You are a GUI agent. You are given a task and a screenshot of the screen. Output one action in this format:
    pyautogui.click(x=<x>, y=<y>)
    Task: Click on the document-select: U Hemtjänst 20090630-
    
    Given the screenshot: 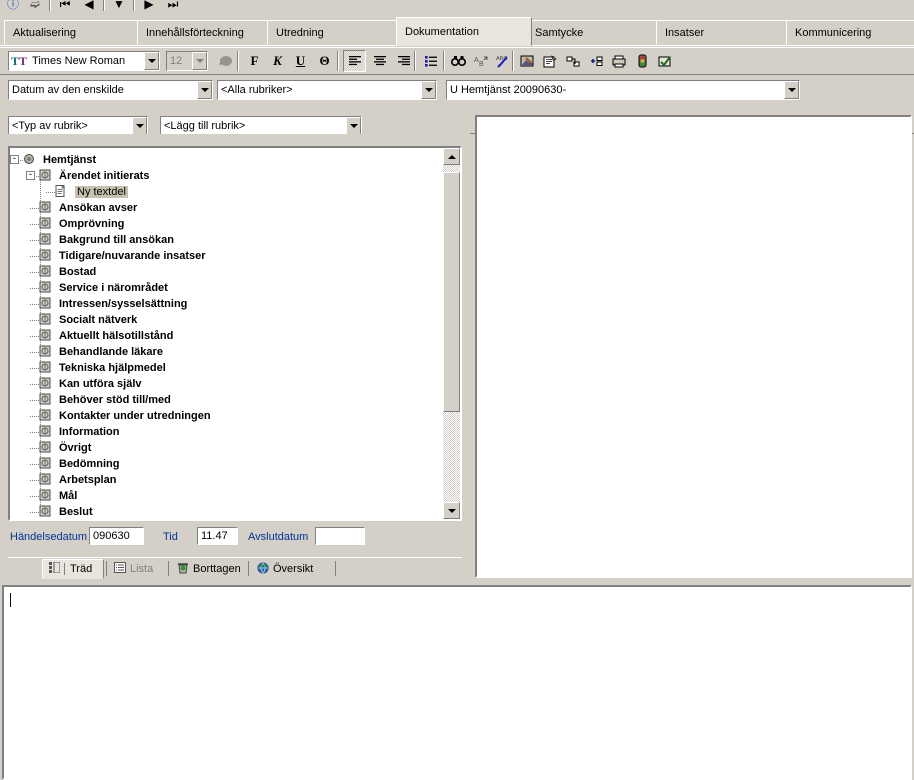 What is the action you would take?
    pyautogui.click(x=623, y=90)
    